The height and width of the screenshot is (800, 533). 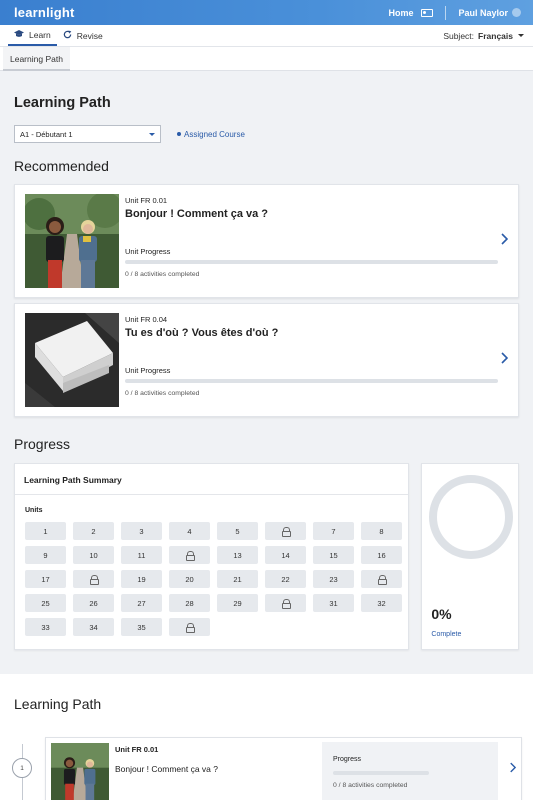 I want to click on id-card-icon, so click(x=427, y=12).